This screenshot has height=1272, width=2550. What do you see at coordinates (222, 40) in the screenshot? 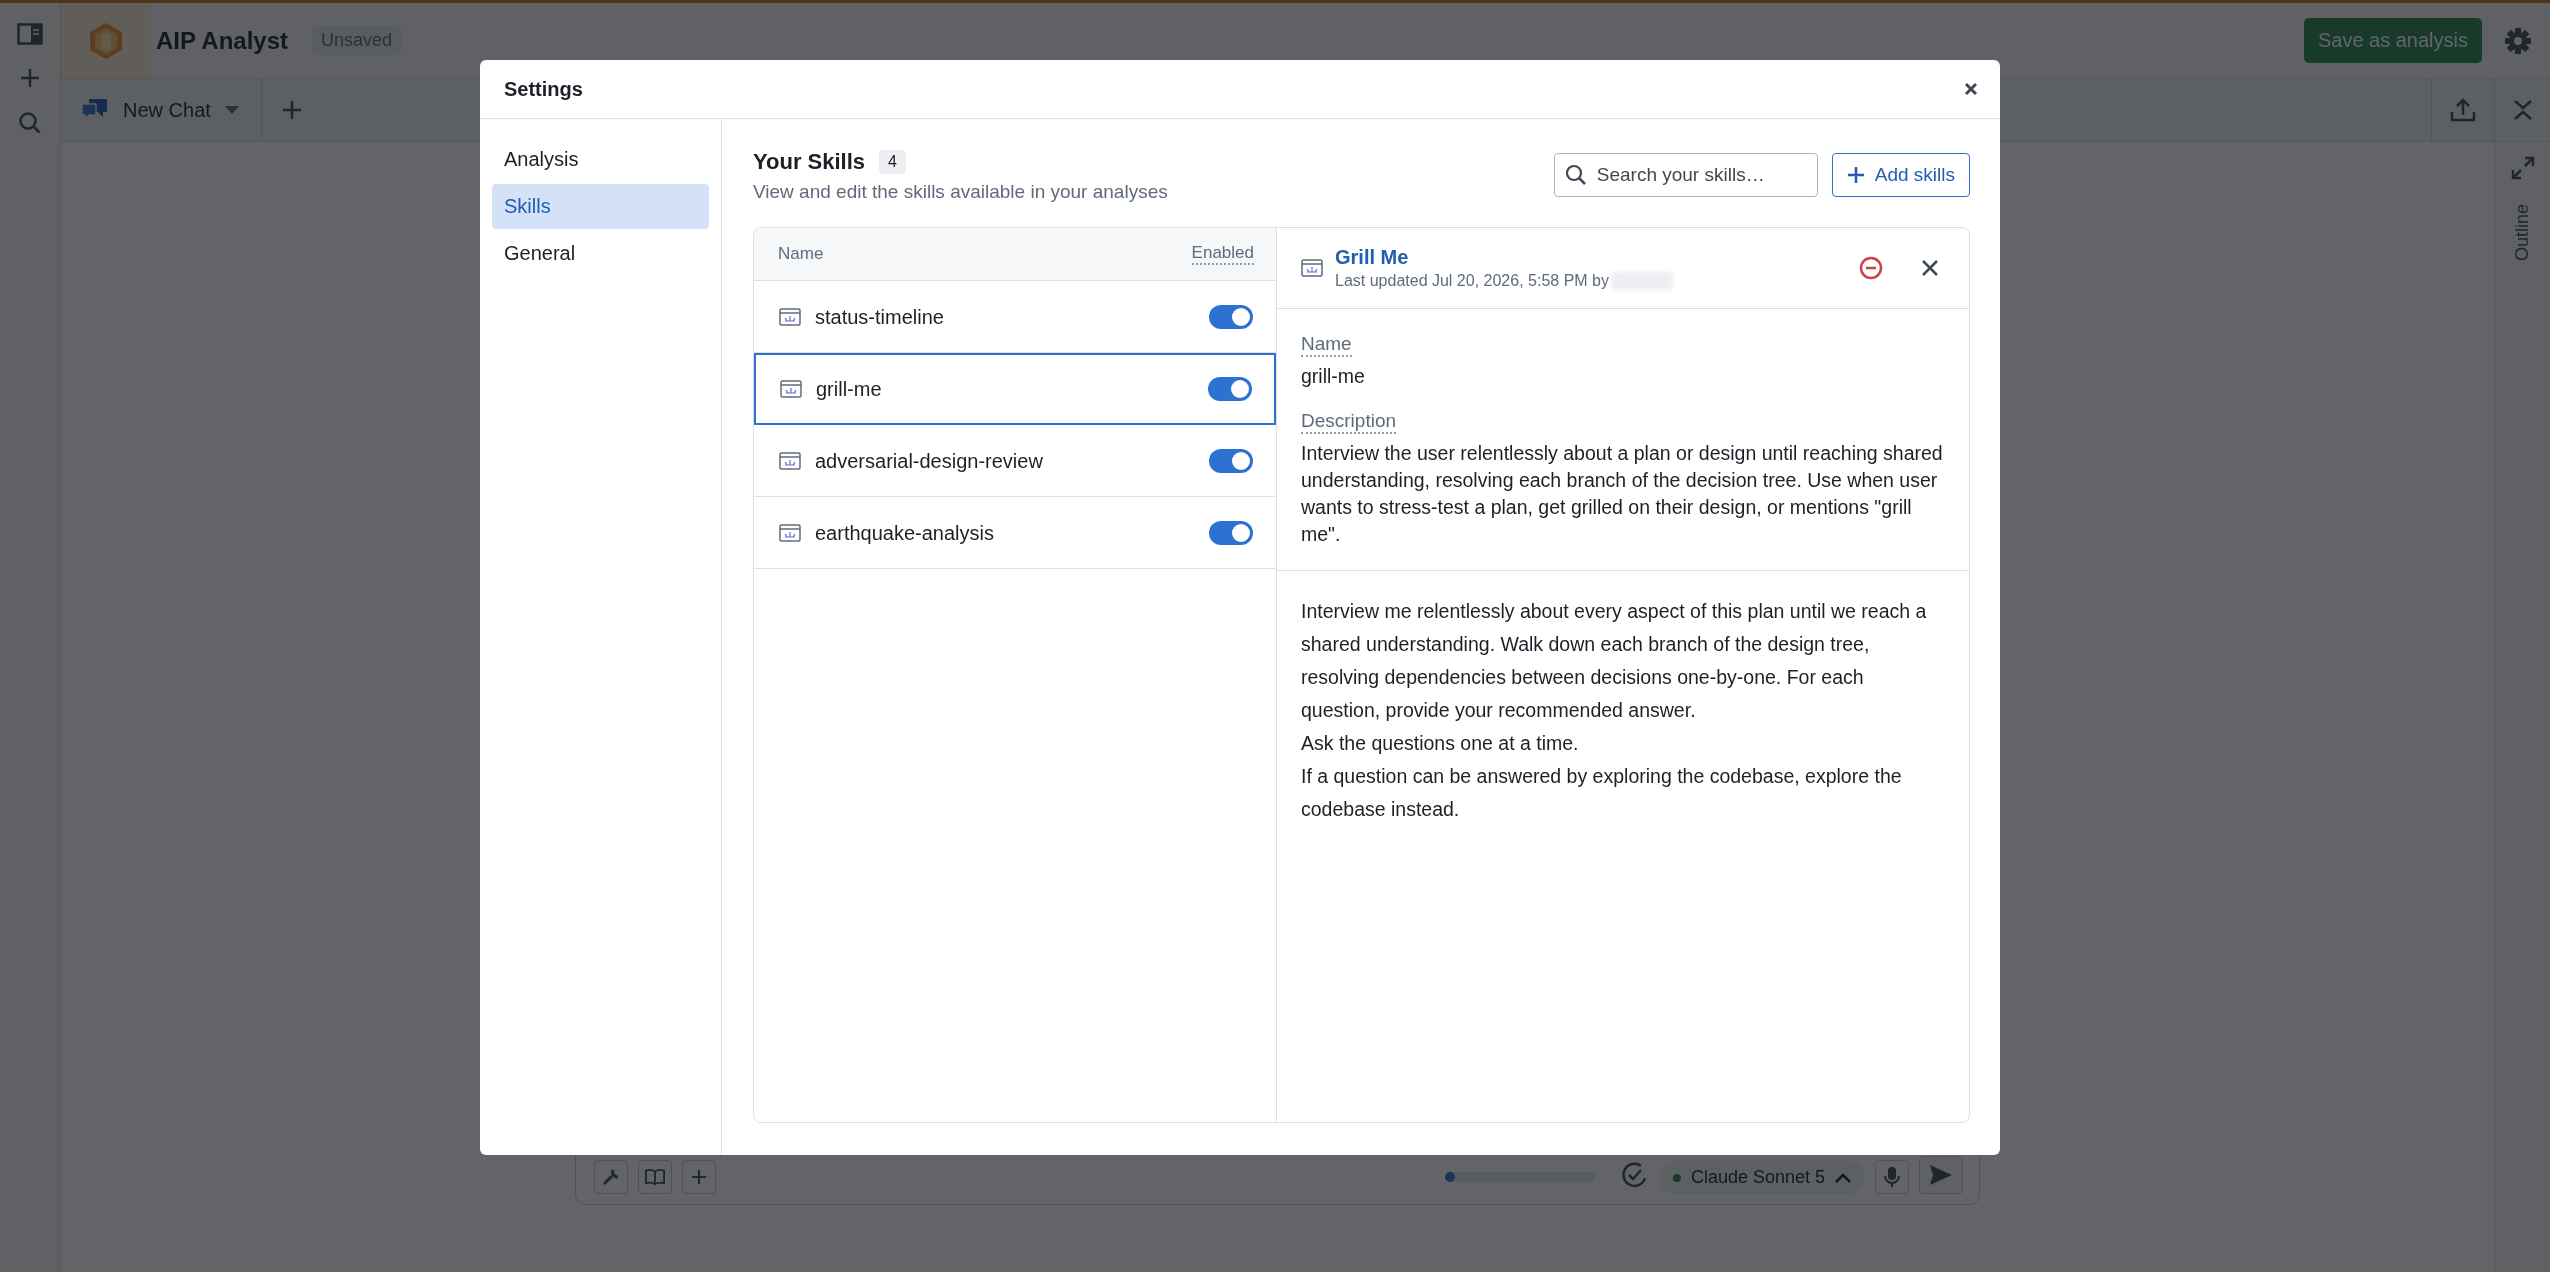
I see `app-title: AIP Analyst` at bounding box center [222, 40].